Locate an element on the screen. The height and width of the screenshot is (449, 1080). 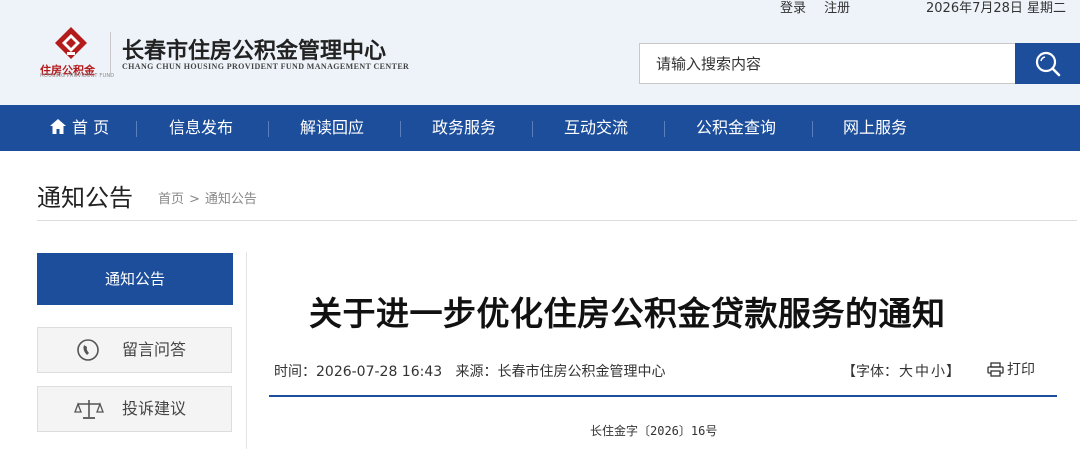
printer-icon is located at coordinates (995, 369).